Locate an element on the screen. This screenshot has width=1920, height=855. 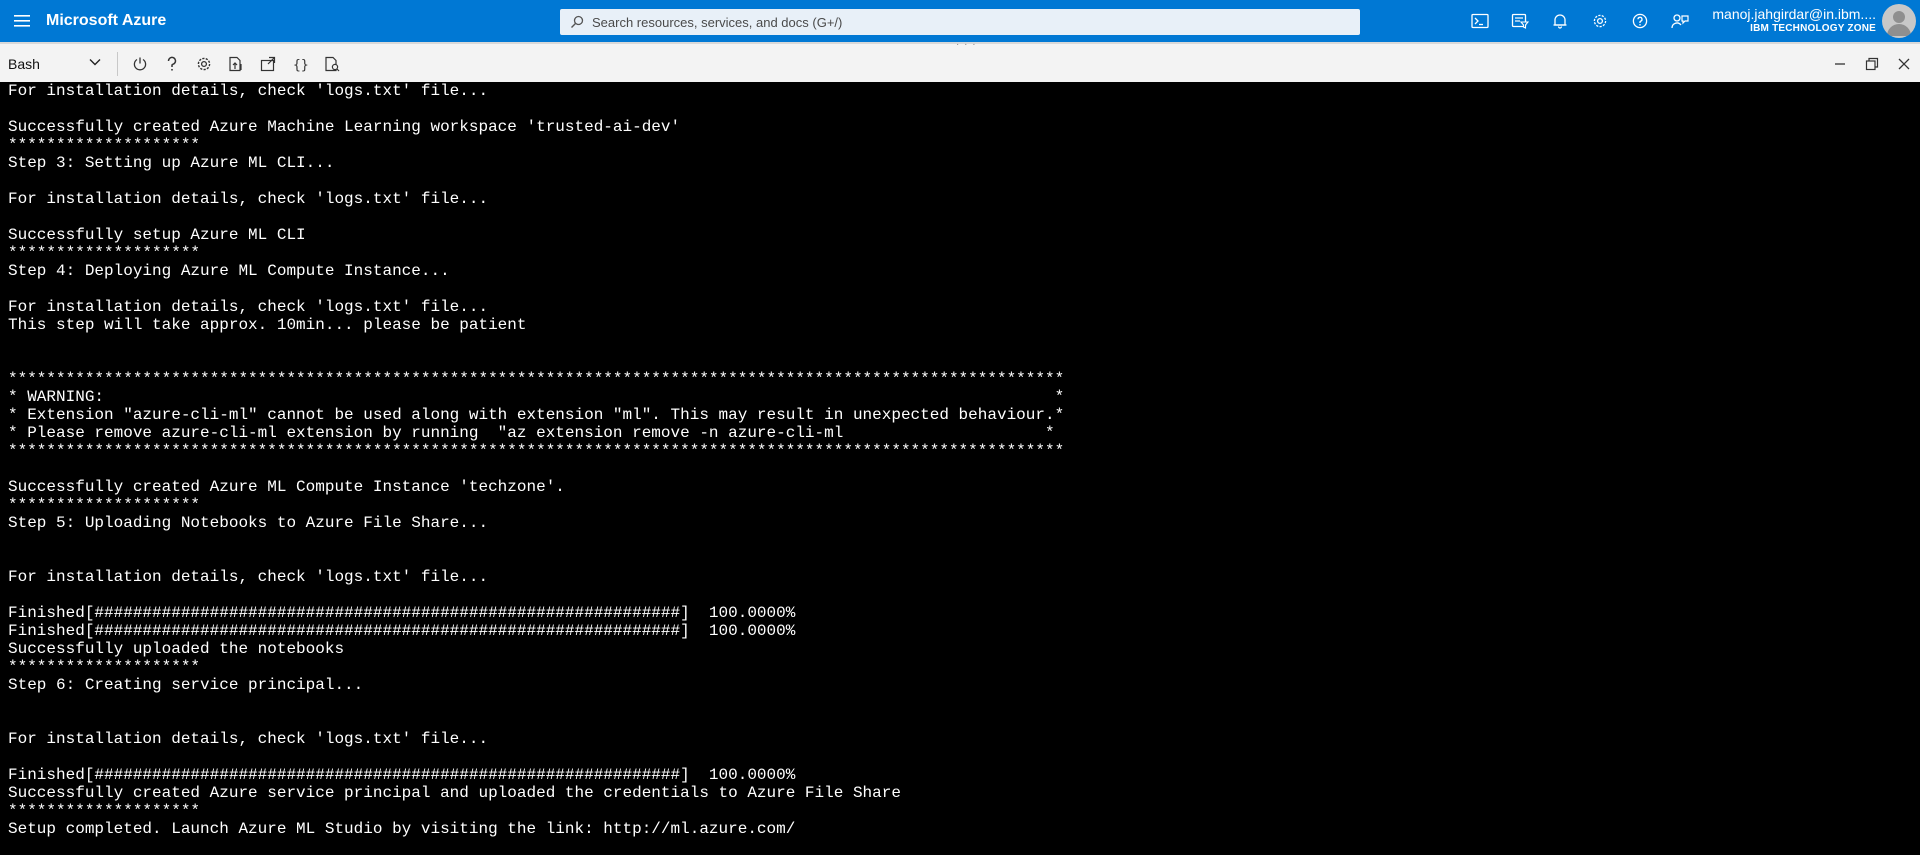
open-new-session-icon is located at coordinates (268, 64).